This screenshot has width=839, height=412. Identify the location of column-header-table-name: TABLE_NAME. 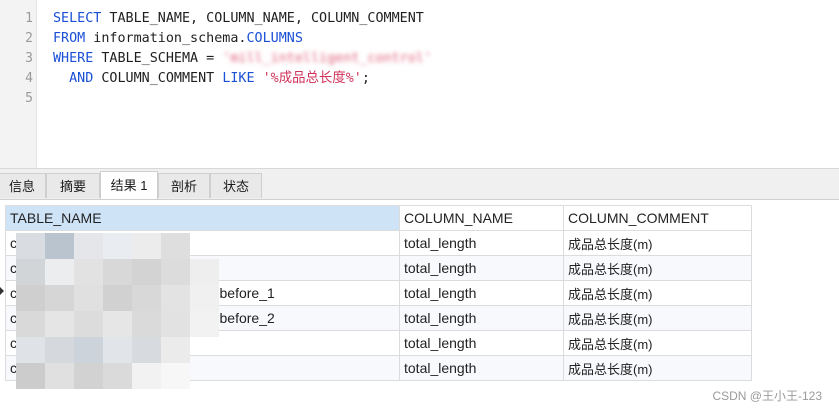
(202, 218).